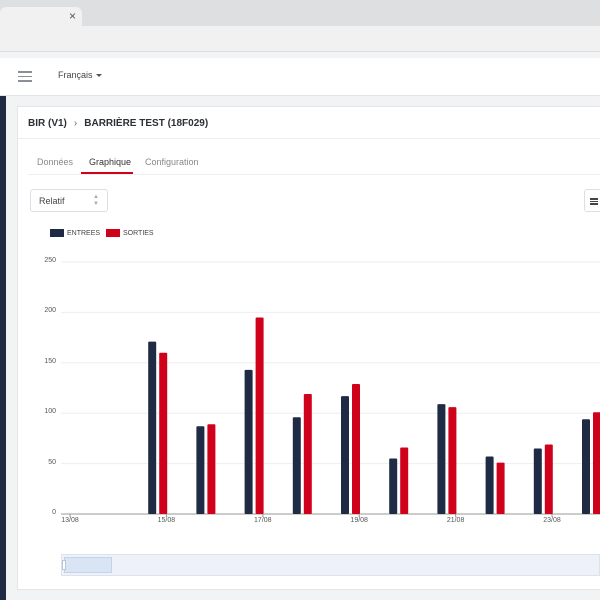 The width and height of the screenshot is (600, 600). I want to click on zoom-handle, so click(64, 565).